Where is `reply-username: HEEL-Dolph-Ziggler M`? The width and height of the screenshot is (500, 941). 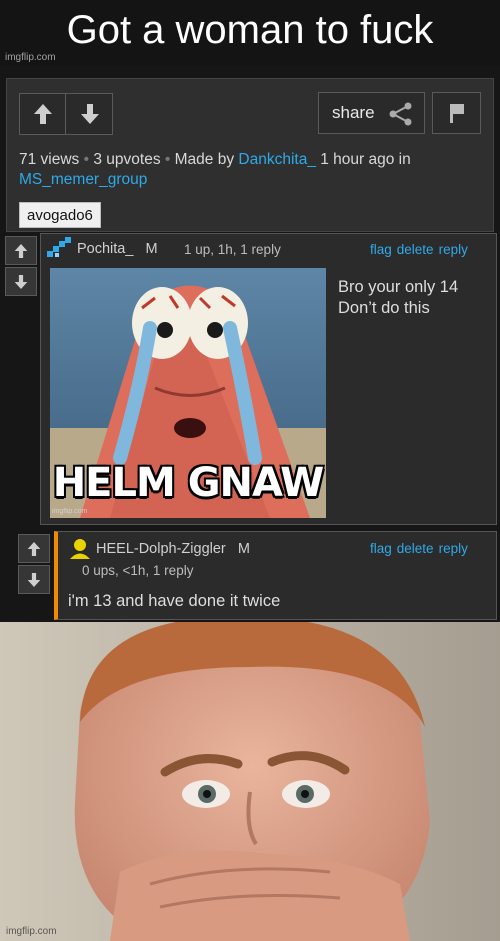 reply-username: HEEL-Dolph-Ziggler M is located at coordinates (173, 549).